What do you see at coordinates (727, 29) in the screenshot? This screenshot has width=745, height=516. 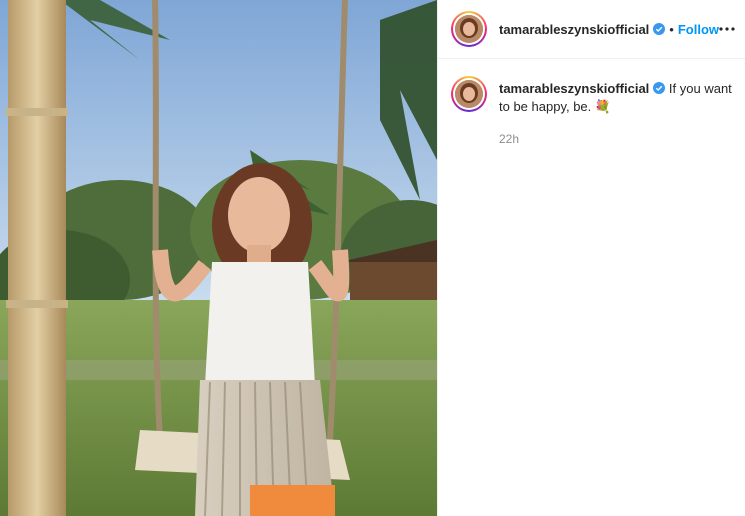 I see `more-options-icon` at bounding box center [727, 29].